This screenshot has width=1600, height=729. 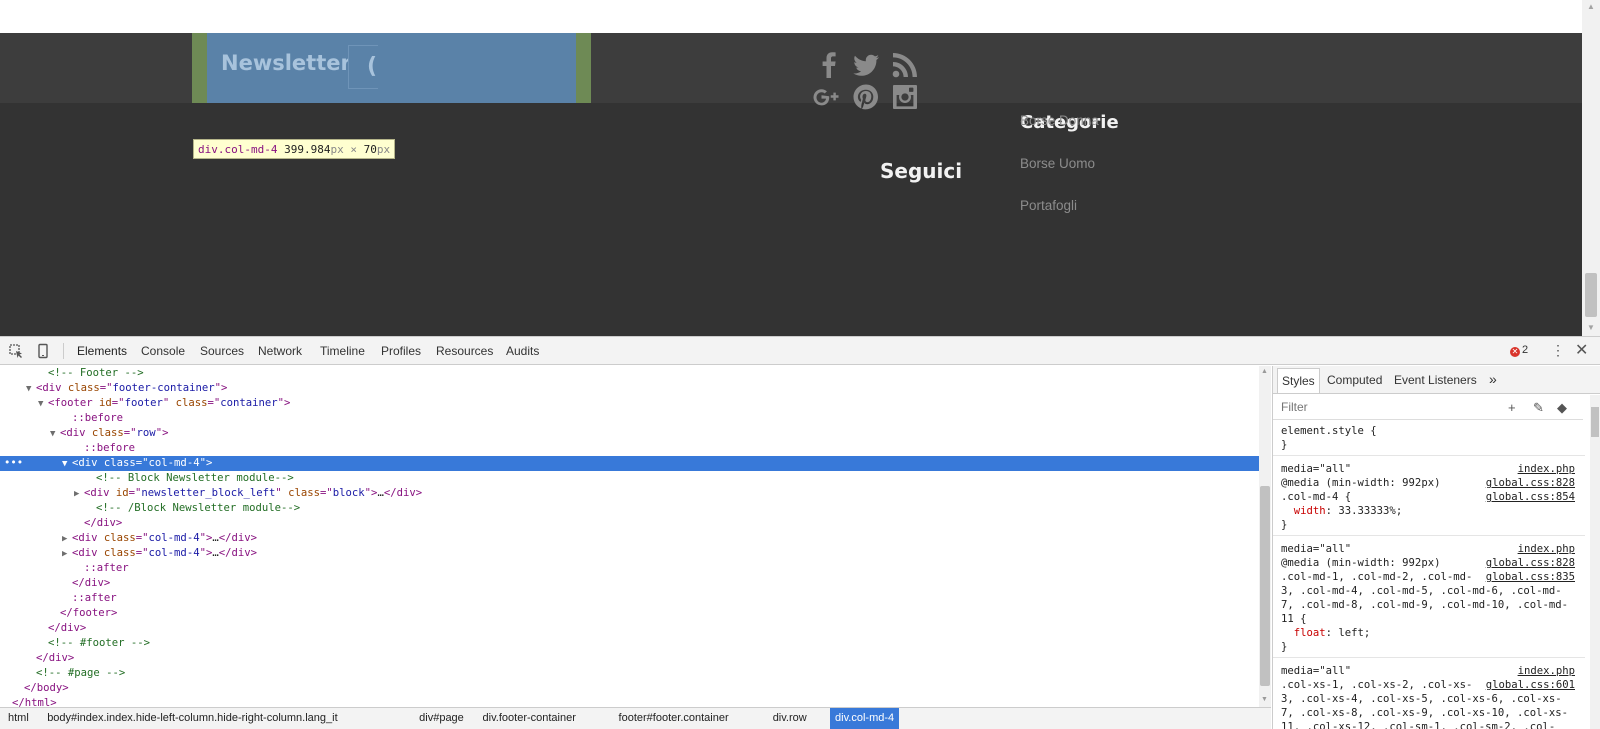 What do you see at coordinates (1530, 497) in the screenshot?
I see `stylesheet-source-link: global.css:854` at bounding box center [1530, 497].